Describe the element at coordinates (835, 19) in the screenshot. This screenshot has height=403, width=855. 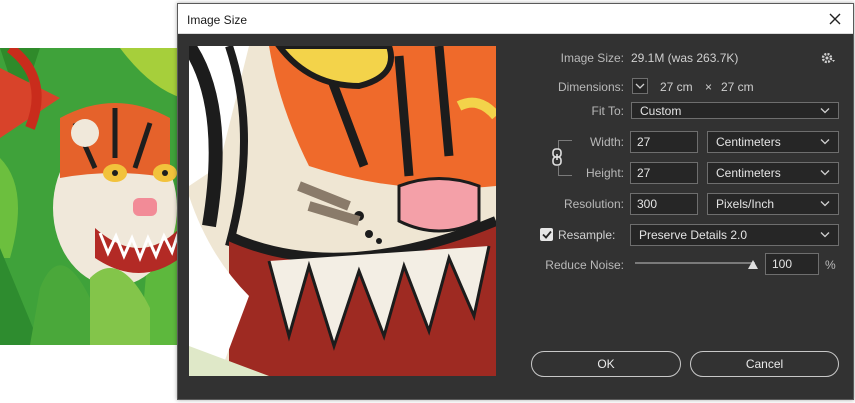
I see `close-icon` at that location.